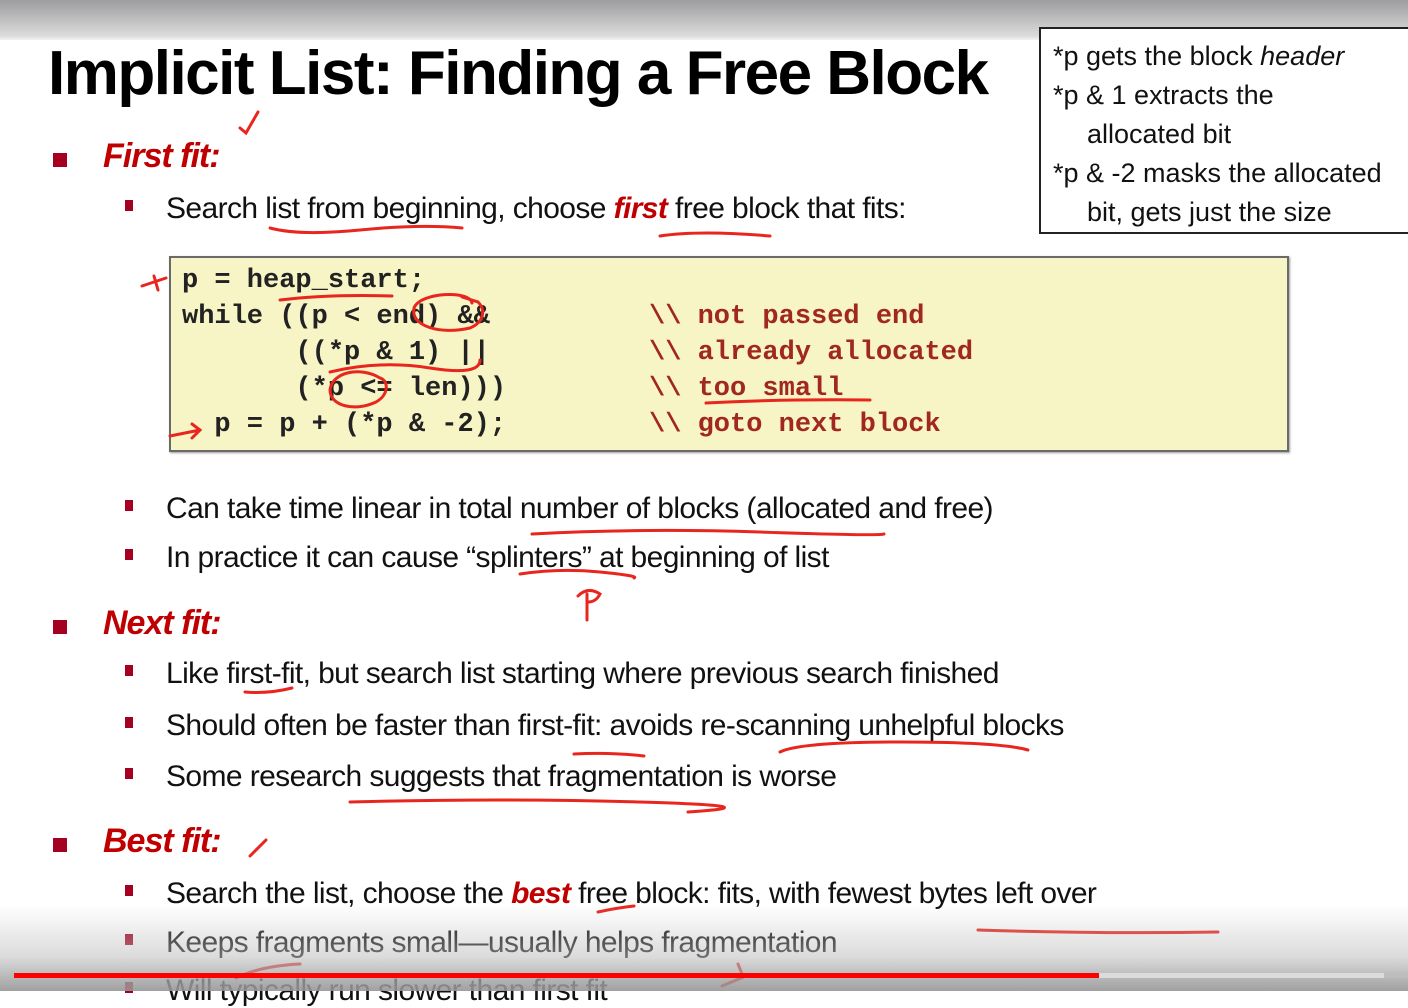 The width and height of the screenshot is (1408, 1008). I want to click on code-comment: \\ goto next block, so click(795, 425).